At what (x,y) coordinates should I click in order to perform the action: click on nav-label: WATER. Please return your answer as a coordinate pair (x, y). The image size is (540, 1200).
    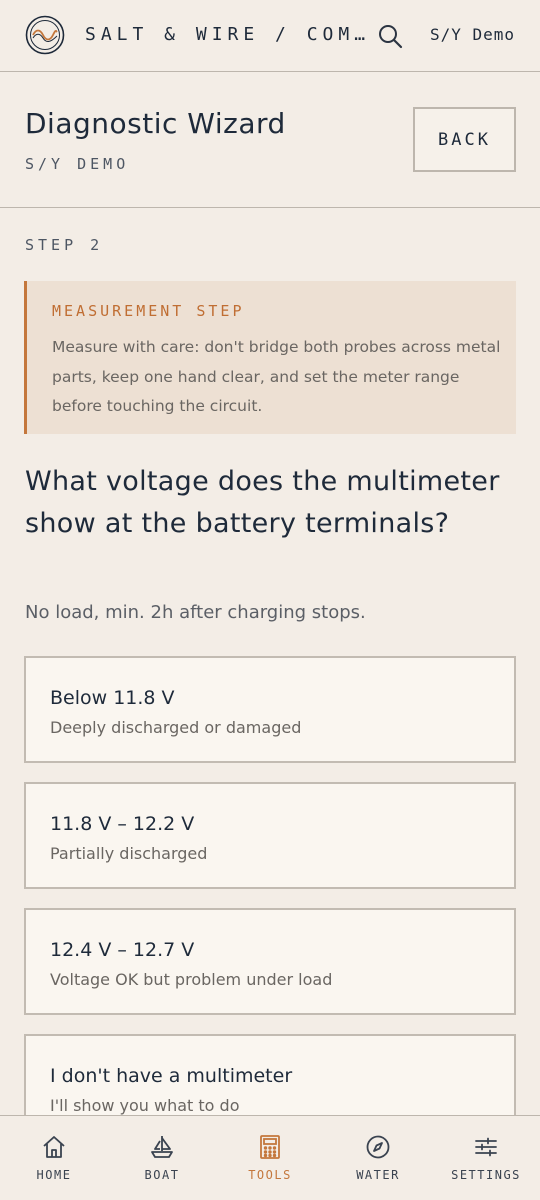
    Looking at the image, I should click on (378, 1175).